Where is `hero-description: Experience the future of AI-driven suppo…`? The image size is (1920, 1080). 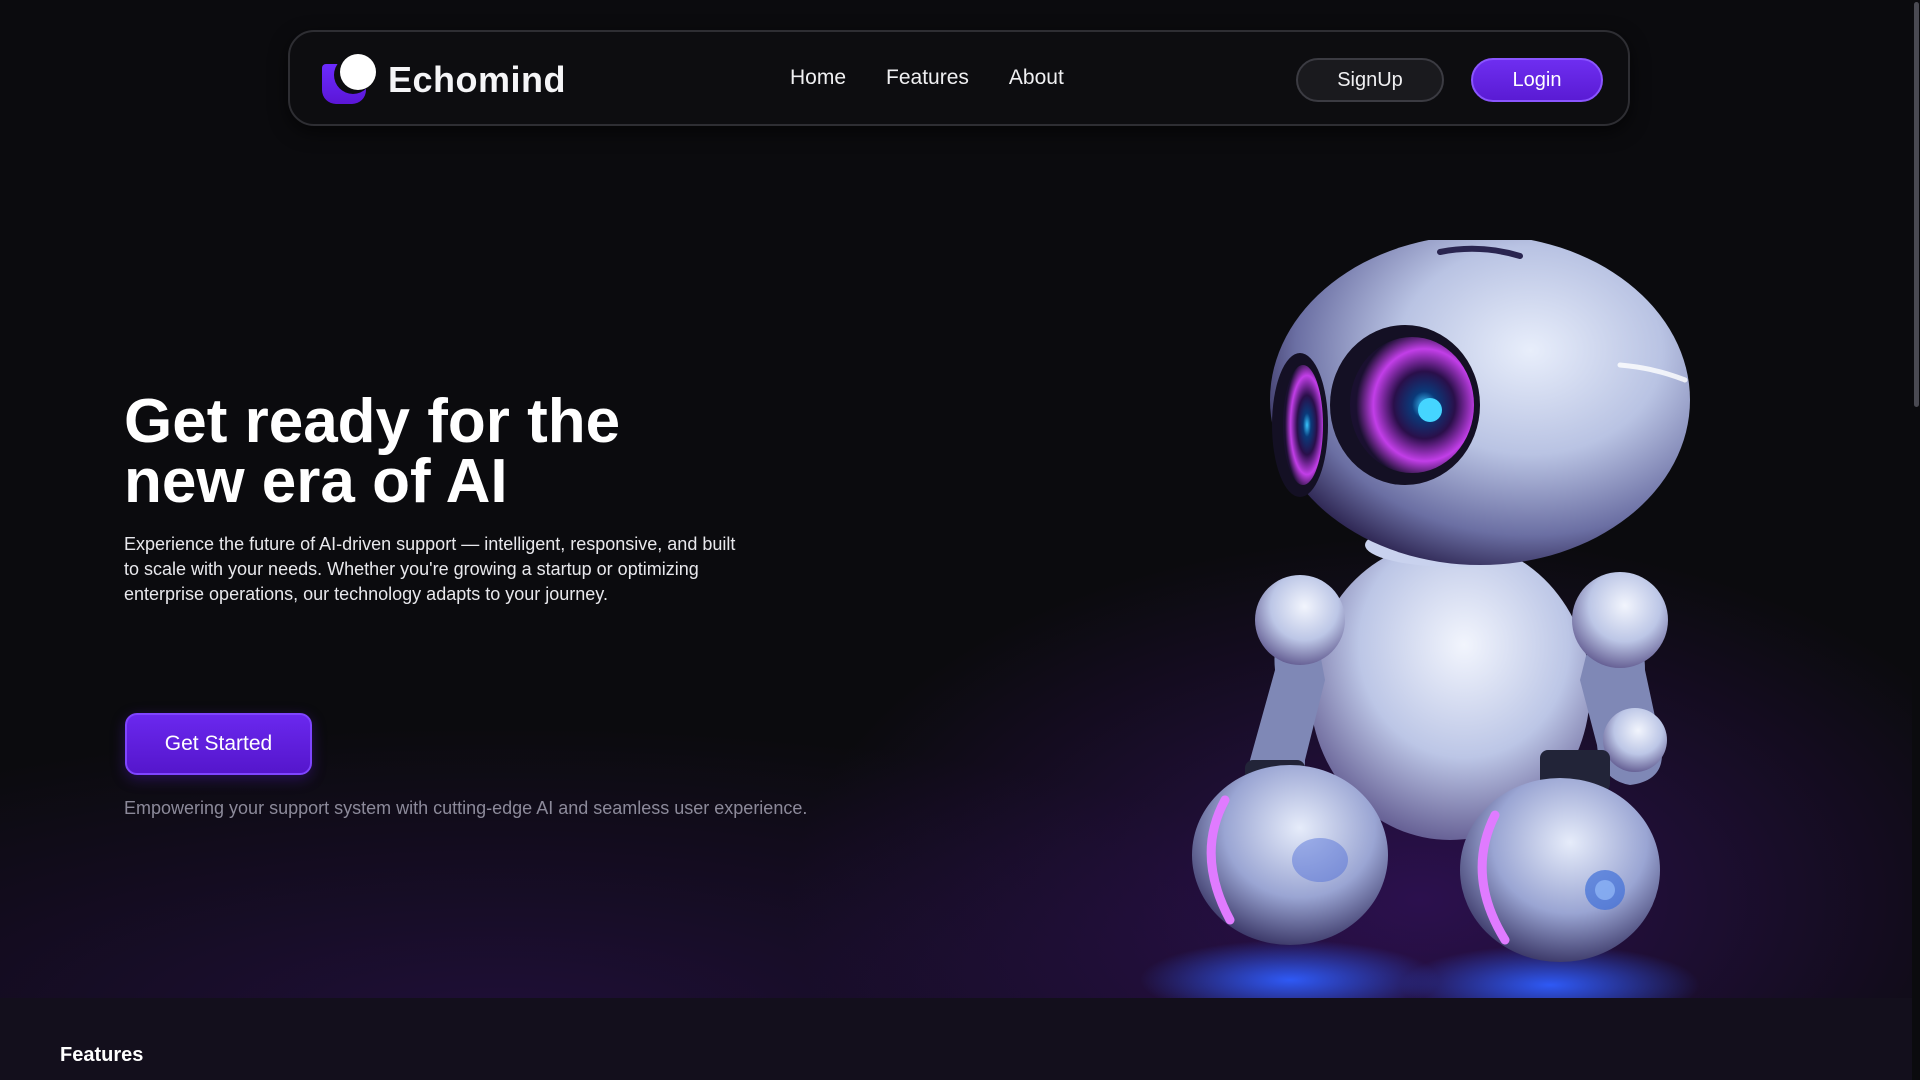
hero-description: Experience the future of AI-driven suppo… is located at coordinates (430, 569).